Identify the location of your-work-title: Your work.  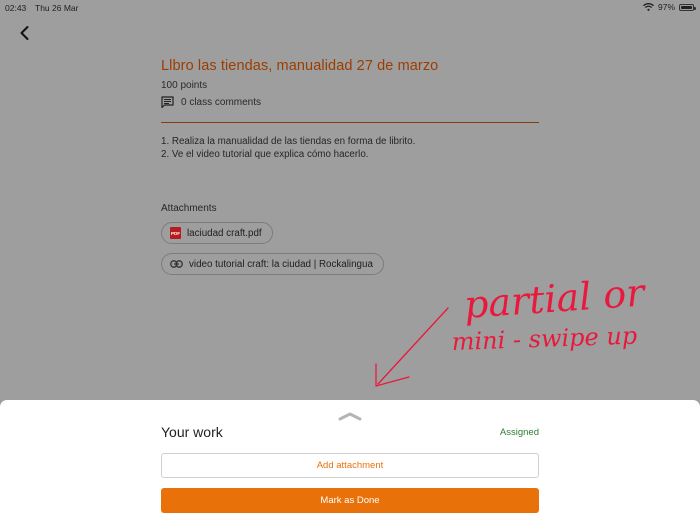
(192, 432).